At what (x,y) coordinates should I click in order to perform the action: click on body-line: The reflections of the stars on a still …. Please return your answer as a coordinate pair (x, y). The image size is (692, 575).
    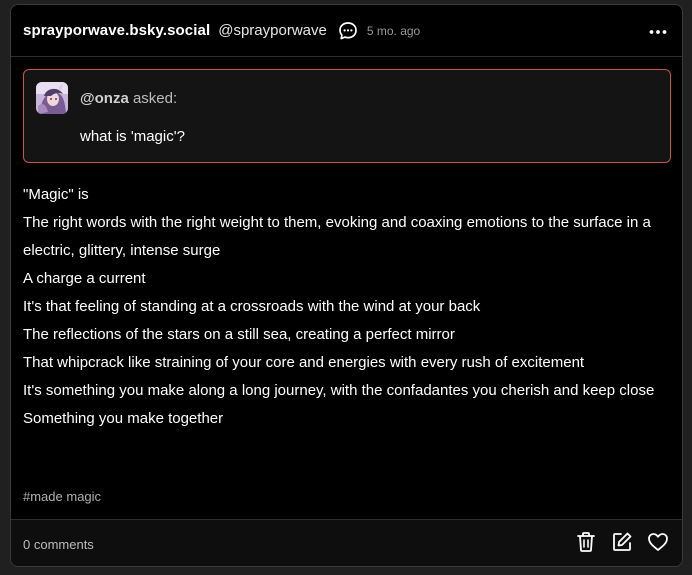
    Looking at the image, I should click on (239, 334).